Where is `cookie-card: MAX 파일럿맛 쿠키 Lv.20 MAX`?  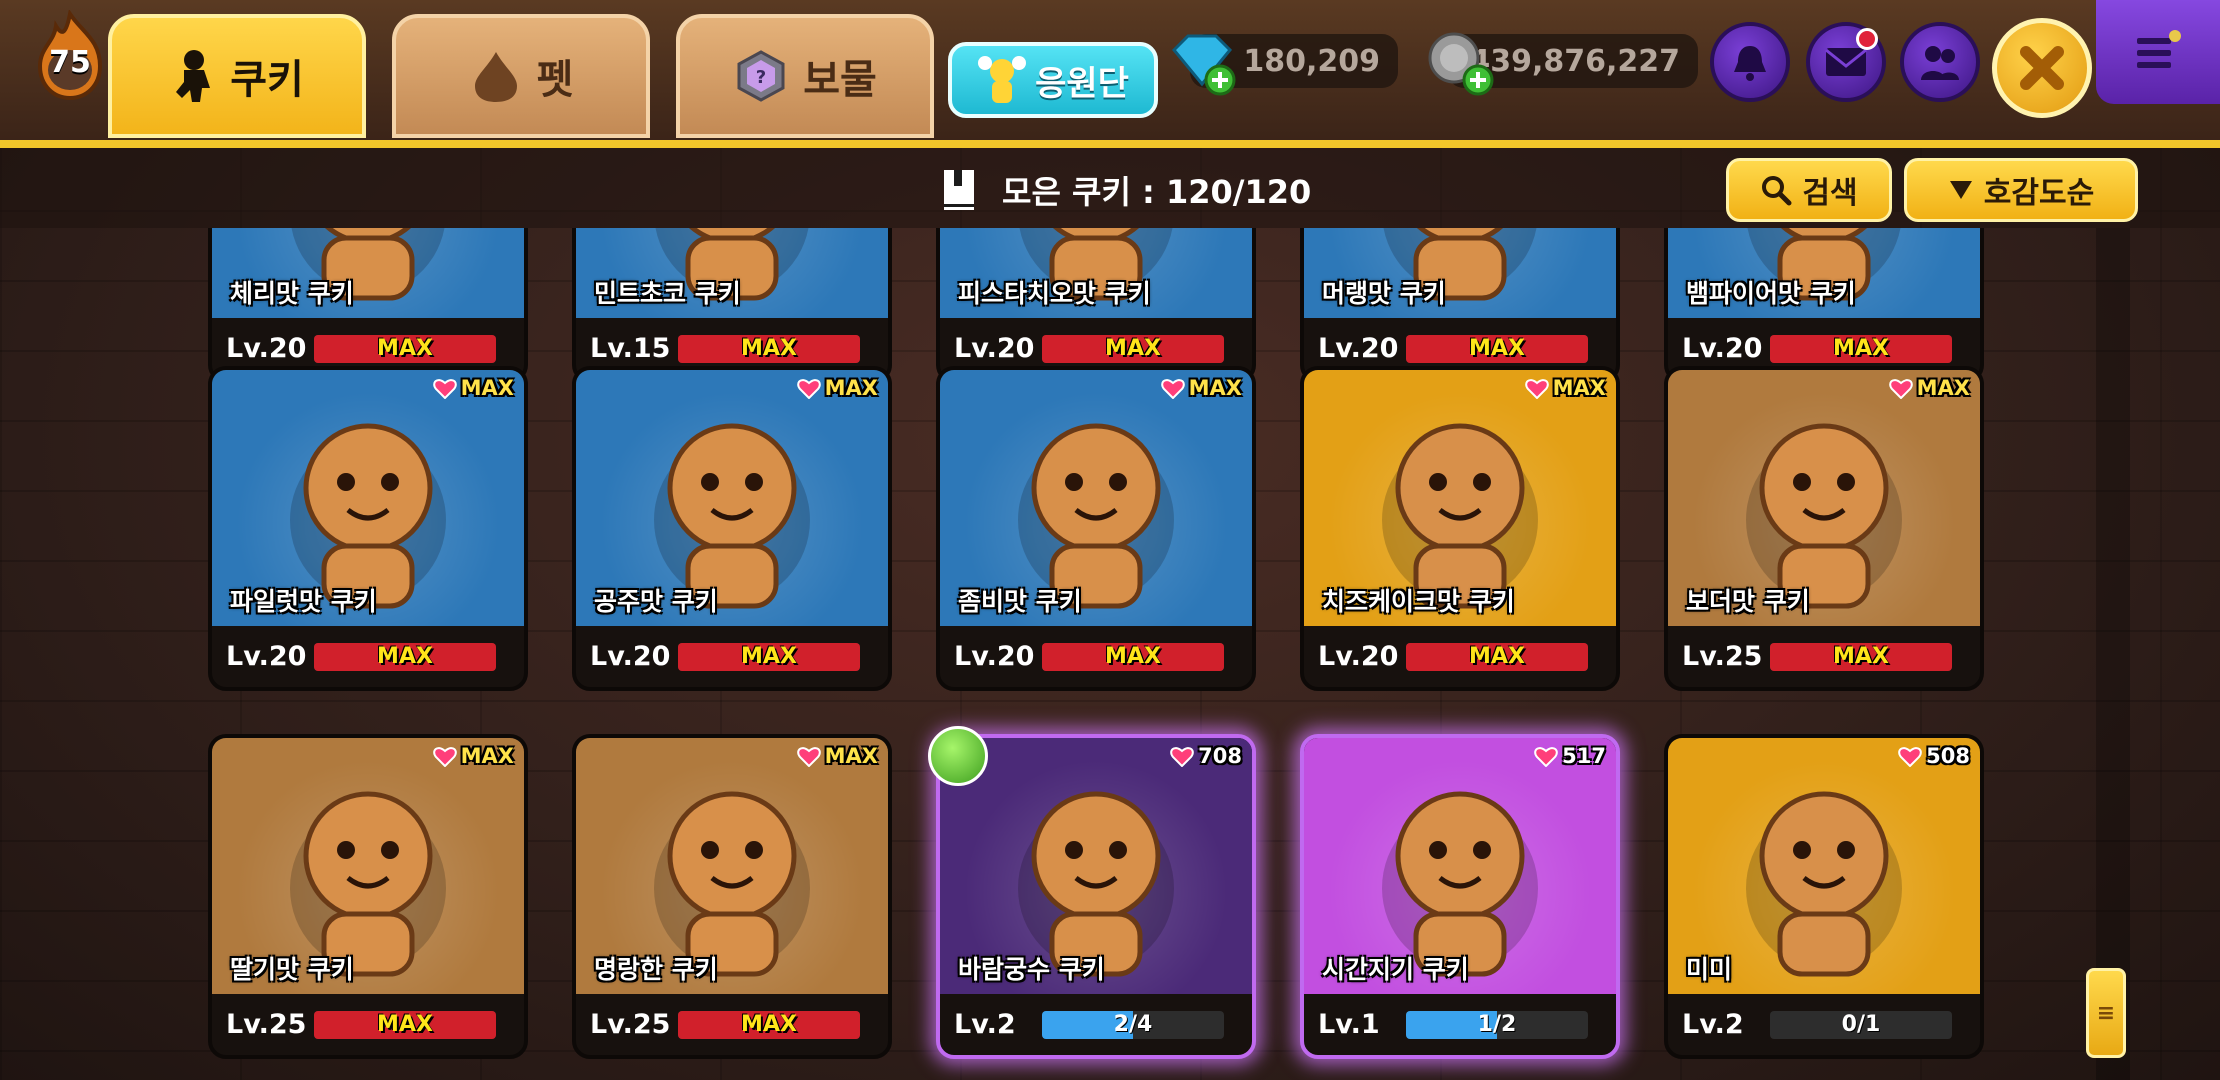
cookie-card: MAX 파일럿맛 쿠키 Lv.20 MAX is located at coordinates (368, 528).